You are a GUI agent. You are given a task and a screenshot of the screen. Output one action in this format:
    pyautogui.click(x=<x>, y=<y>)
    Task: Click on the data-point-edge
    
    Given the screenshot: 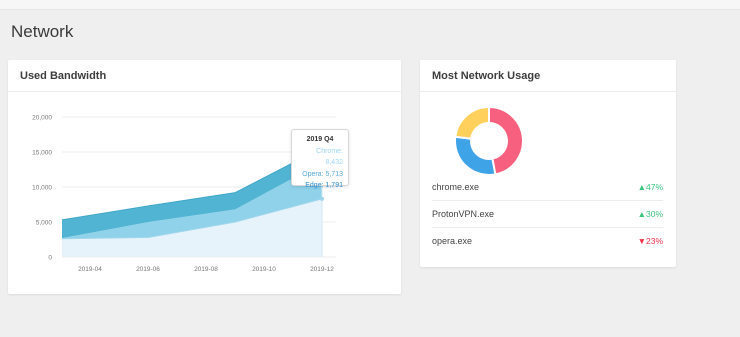 What is the action you would take?
    pyautogui.click(x=322, y=198)
    